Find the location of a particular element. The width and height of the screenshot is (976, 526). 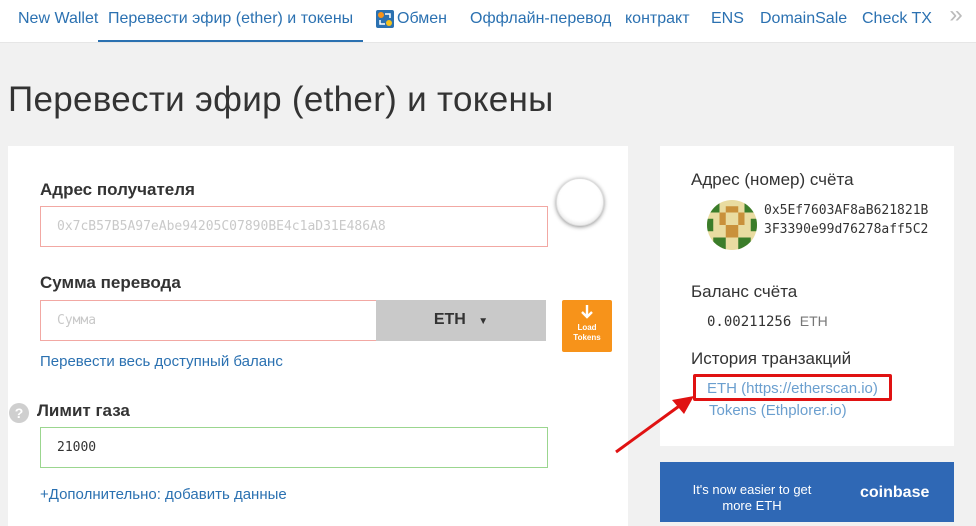

nav-swap-label: Обмен is located at coordinates (422, 18).